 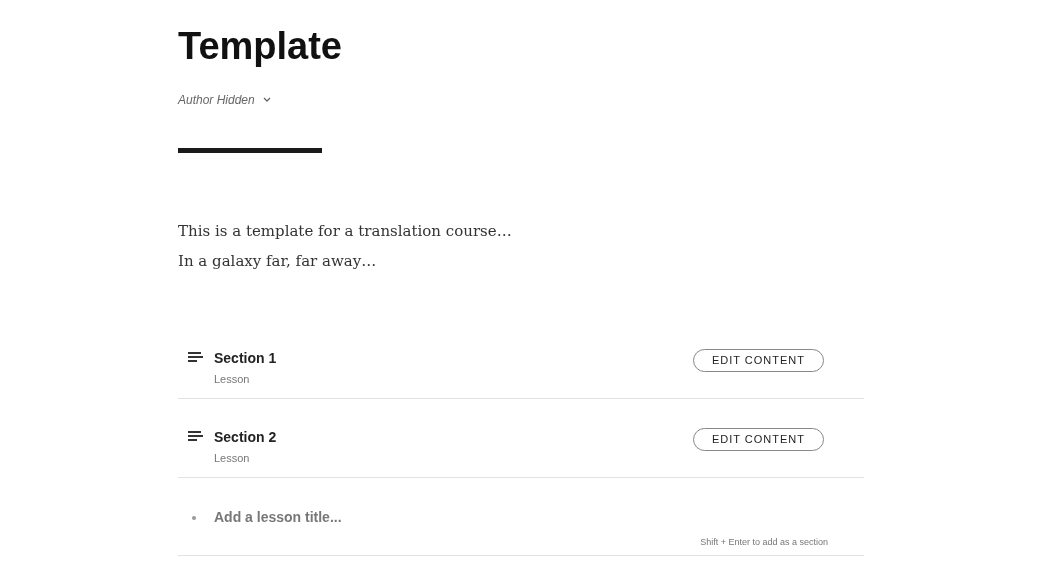 I want to click on author-label: Author Hidden, so click(x=216, y=100).